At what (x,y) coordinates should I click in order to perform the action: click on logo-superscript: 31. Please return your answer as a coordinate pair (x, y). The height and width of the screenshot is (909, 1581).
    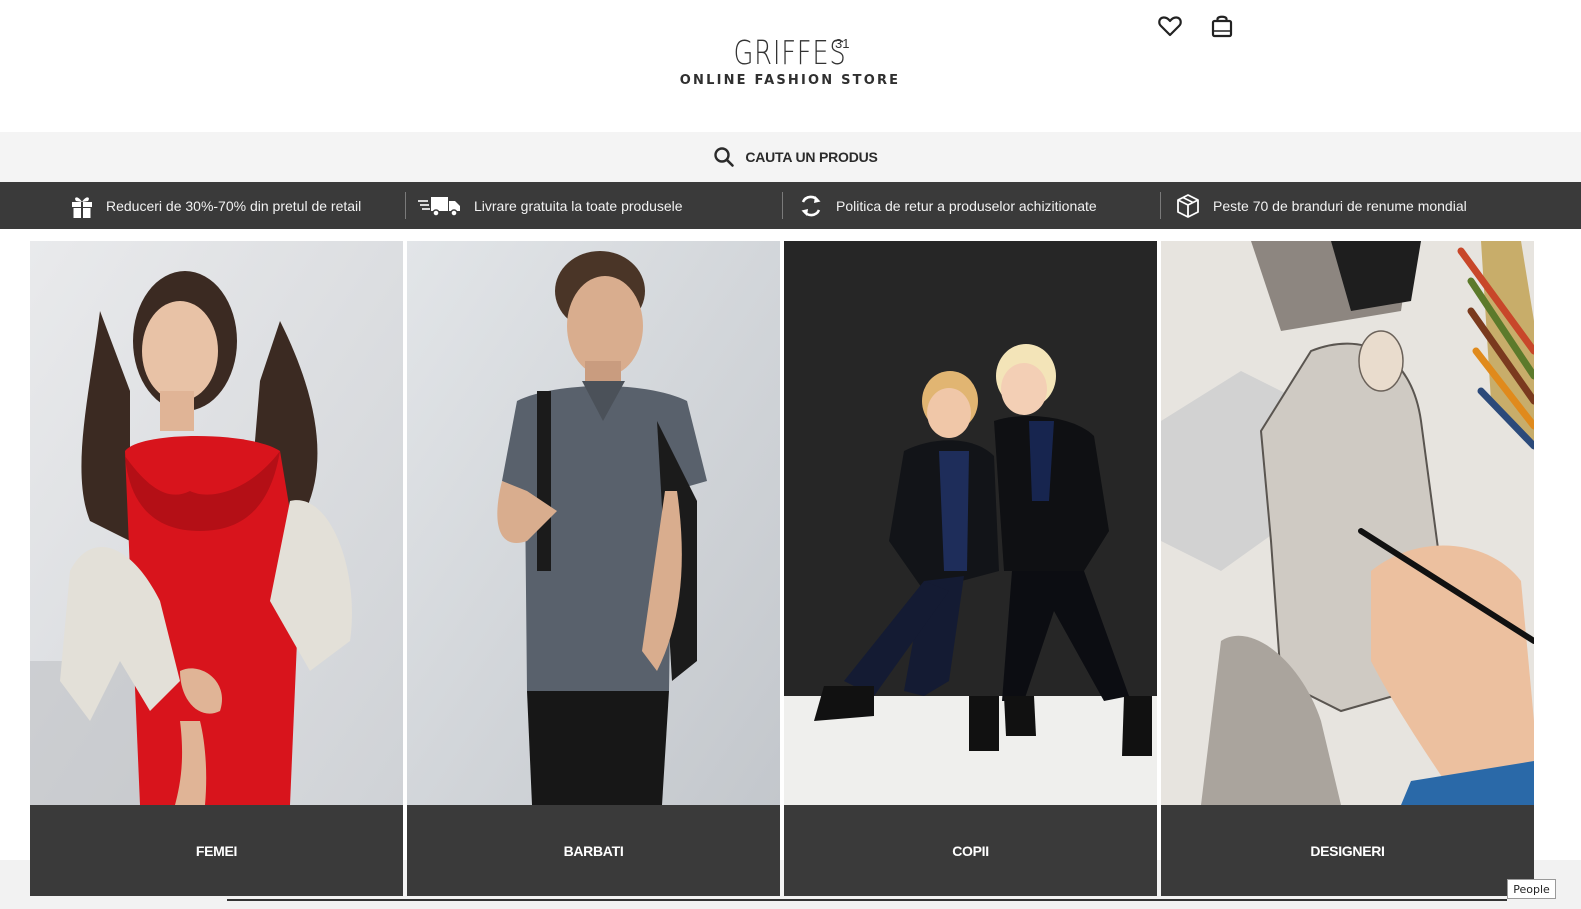
    Looking at the image, I should click on (842, 43).